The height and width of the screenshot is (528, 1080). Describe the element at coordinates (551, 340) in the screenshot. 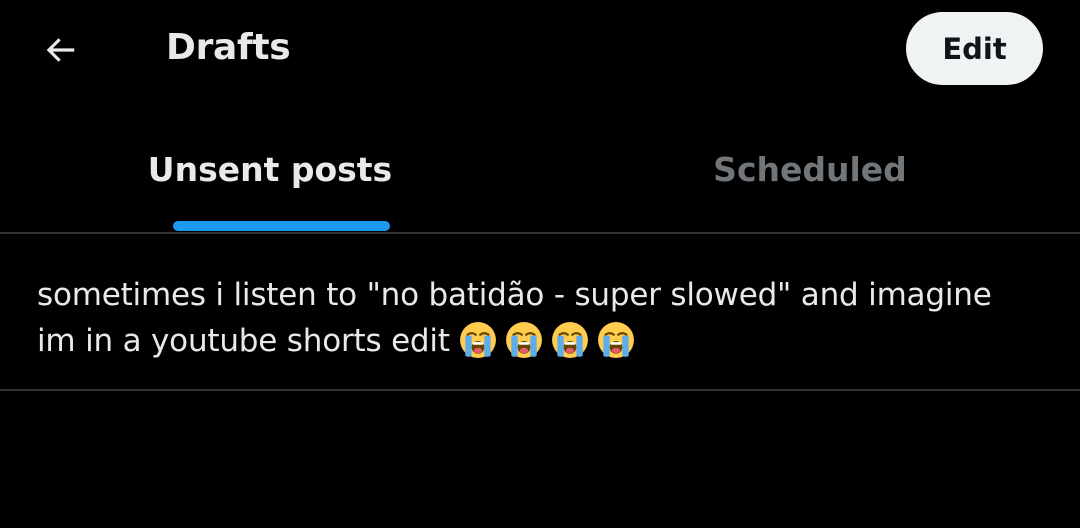

I see `emoji-row` at that location.